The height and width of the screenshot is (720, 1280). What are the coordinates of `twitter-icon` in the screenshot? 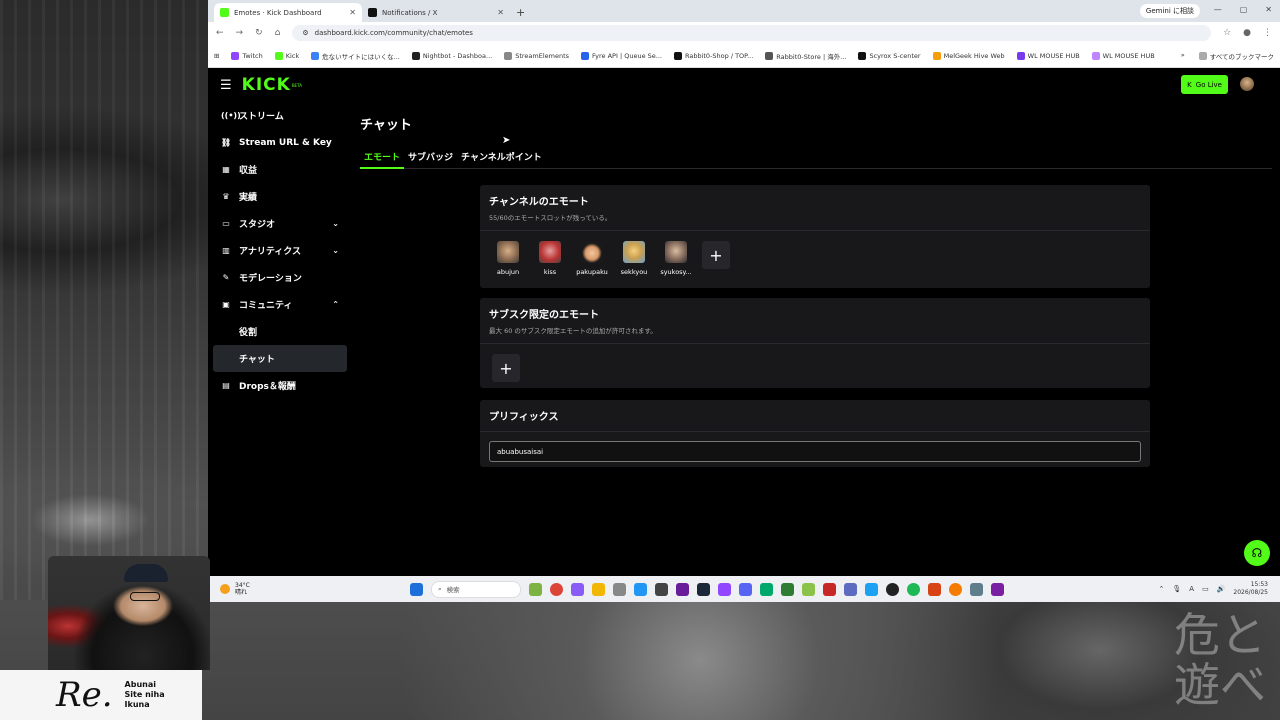 It's located at (871, 589).